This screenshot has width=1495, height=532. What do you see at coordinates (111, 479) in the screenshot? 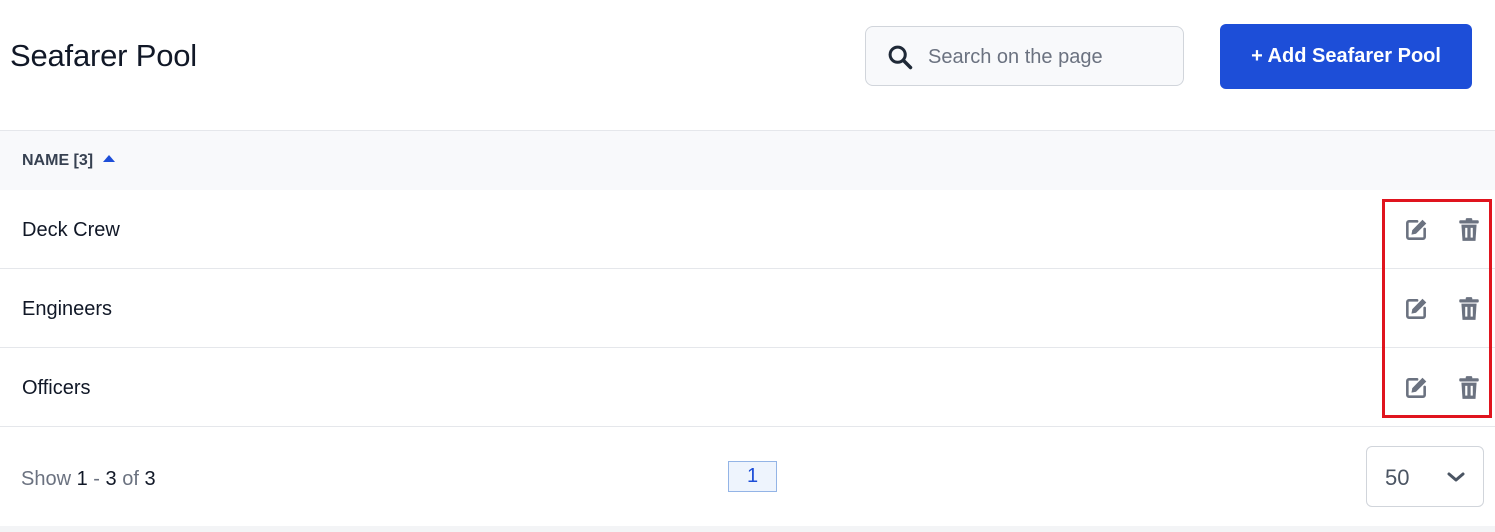
I see `range-end: 3` at bounding box center [111, 479].